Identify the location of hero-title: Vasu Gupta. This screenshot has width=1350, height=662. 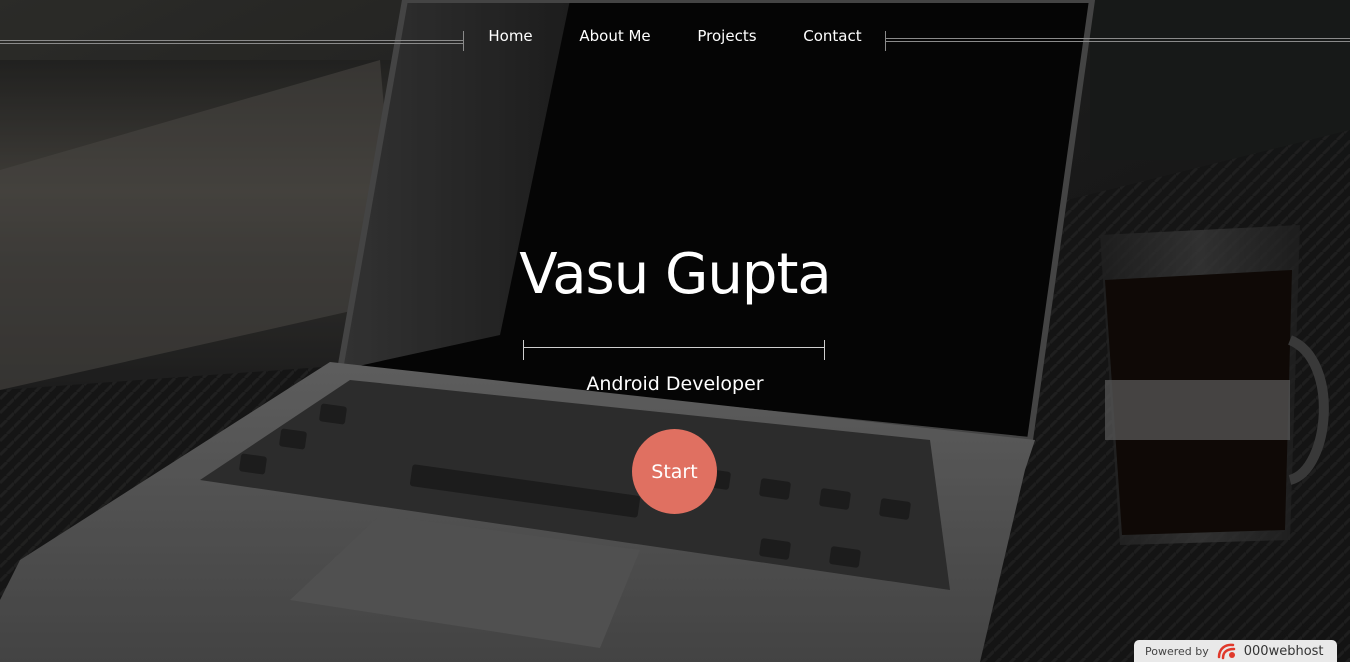
(675, 274).